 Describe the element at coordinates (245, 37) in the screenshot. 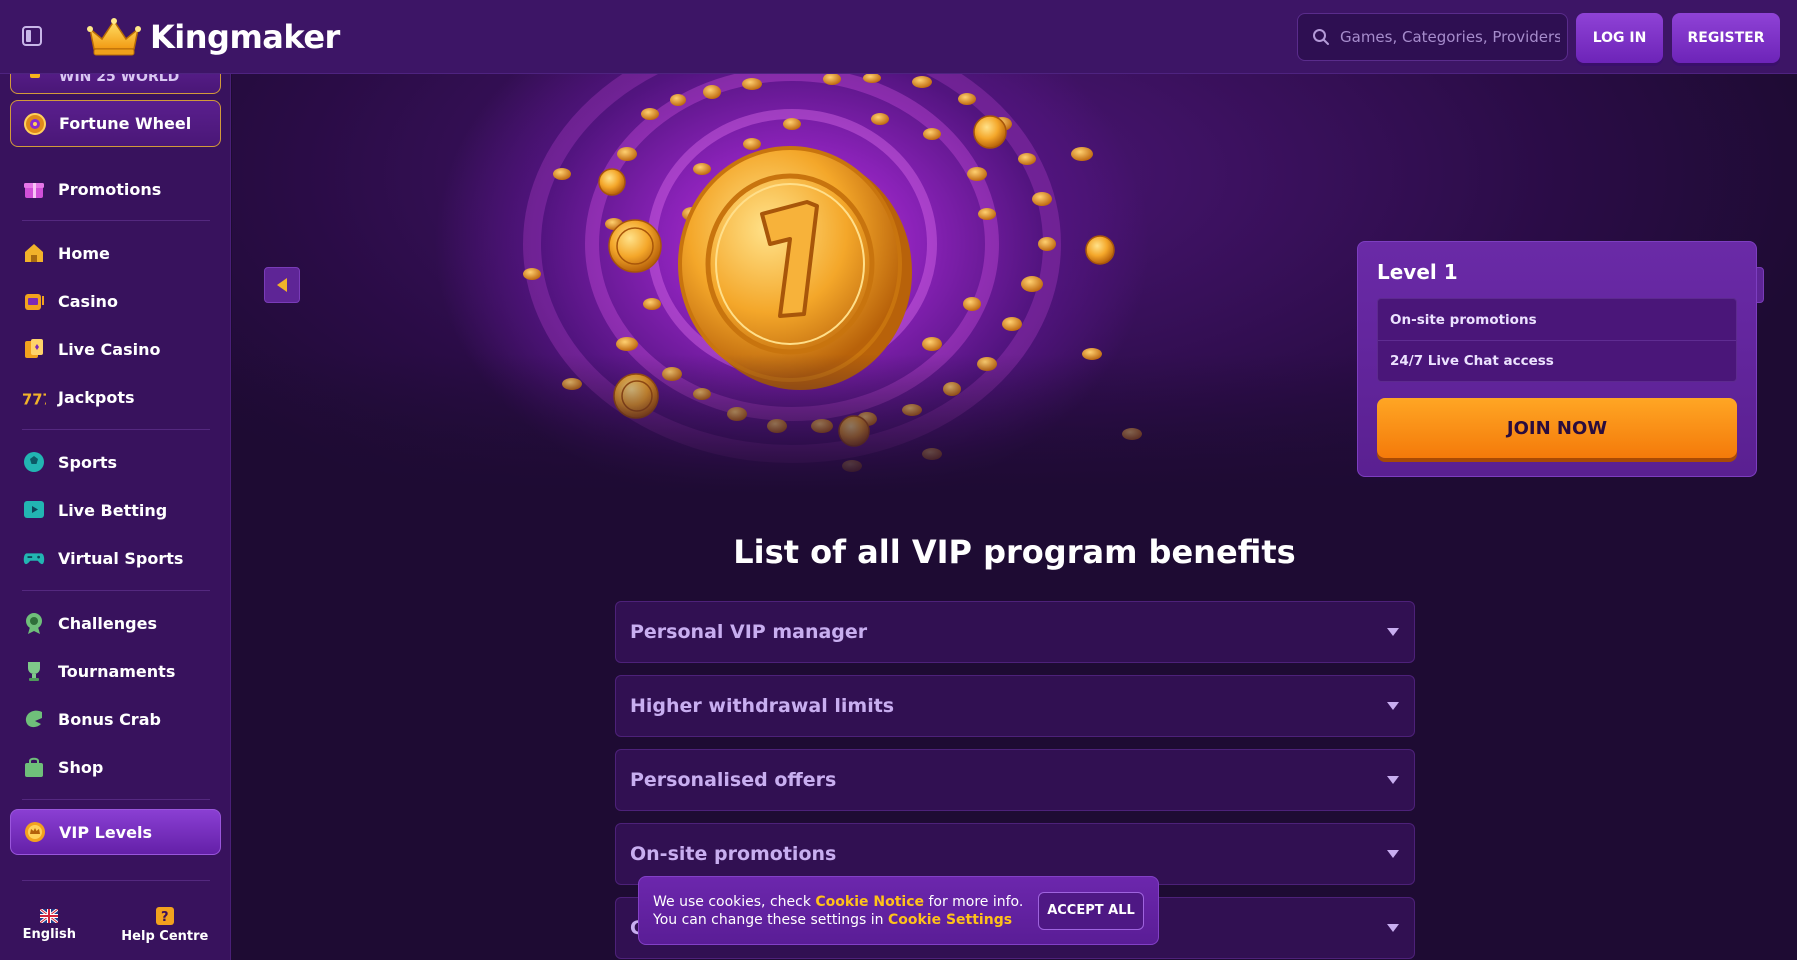

I see `brand-name: Kingmaker` at that location.